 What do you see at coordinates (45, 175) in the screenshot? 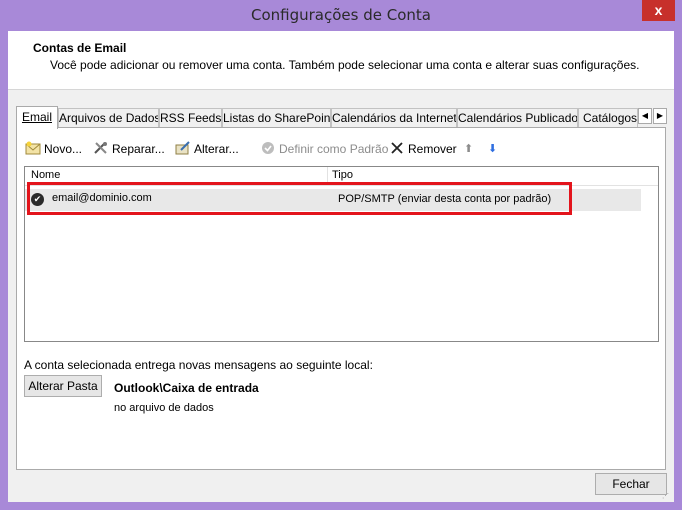
I see `column-name-header: Nome` at bounding box center [45, 175].